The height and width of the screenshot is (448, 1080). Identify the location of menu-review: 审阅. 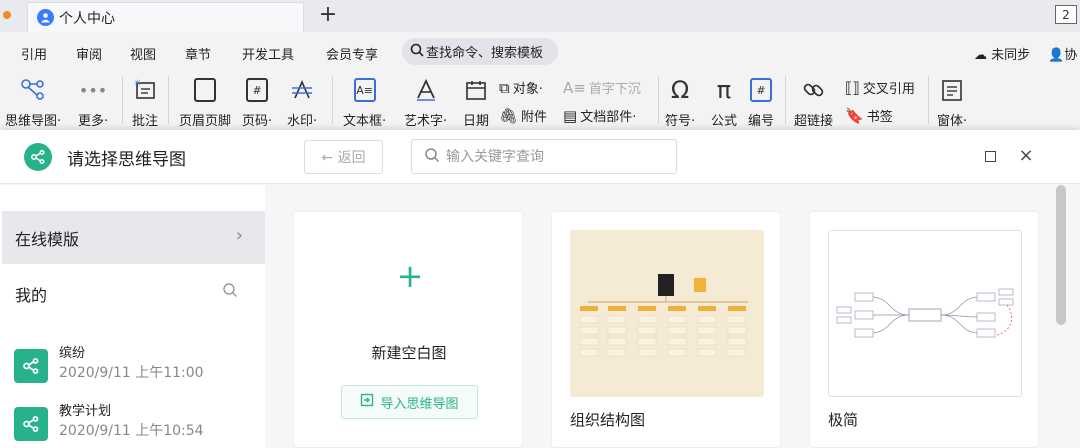
(89, 53).